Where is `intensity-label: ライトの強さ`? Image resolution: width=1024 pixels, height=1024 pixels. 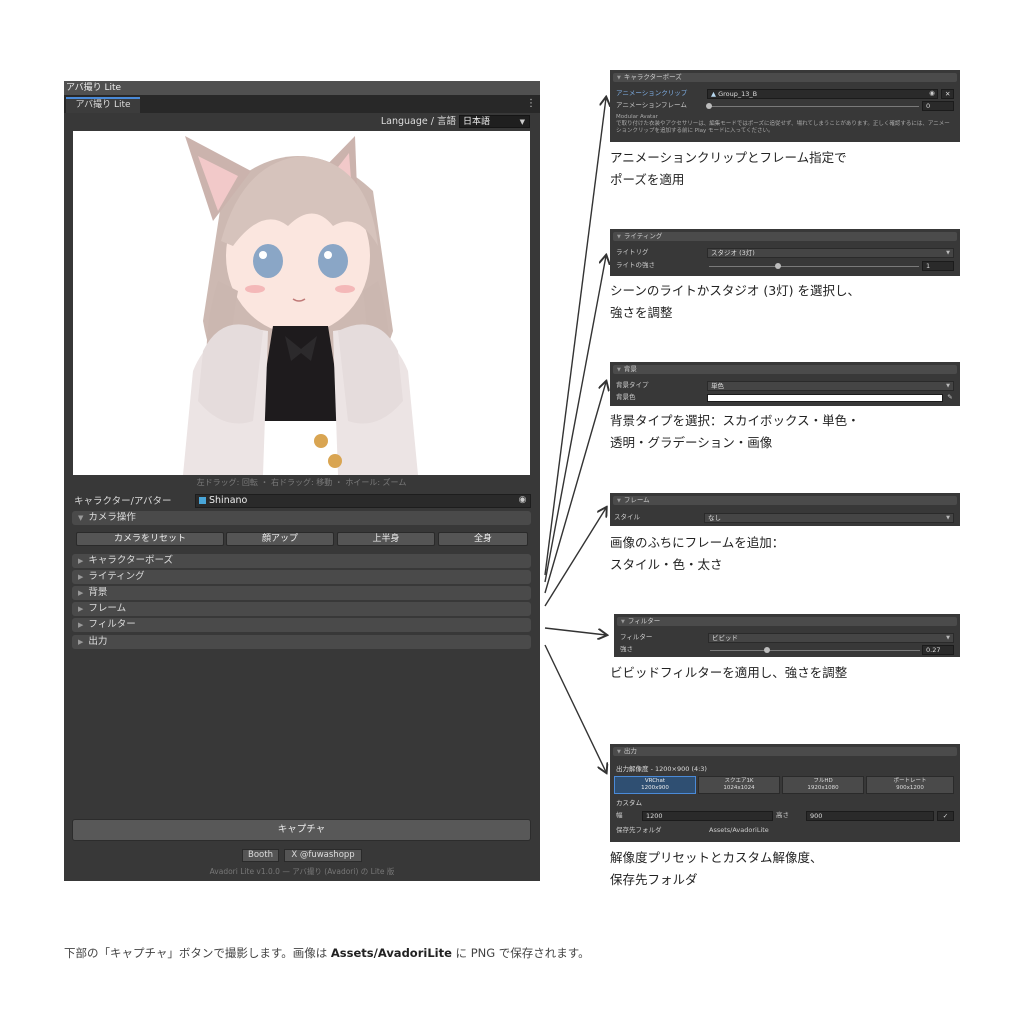 intensity-label: ライトの強さ is located at coordinates (635, 265).